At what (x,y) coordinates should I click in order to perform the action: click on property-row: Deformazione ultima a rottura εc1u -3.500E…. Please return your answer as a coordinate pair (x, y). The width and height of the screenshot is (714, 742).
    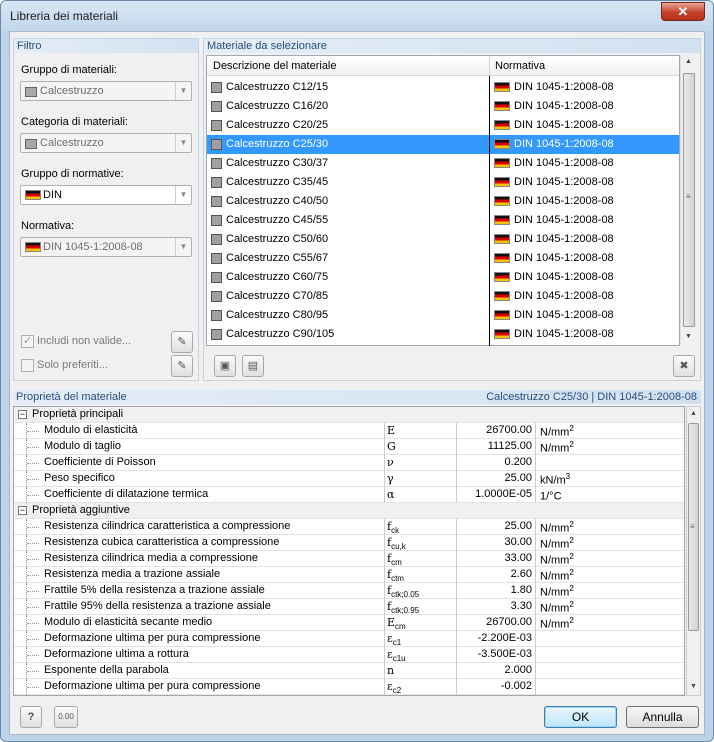
    Looking at the image, I should click on (349, 655).